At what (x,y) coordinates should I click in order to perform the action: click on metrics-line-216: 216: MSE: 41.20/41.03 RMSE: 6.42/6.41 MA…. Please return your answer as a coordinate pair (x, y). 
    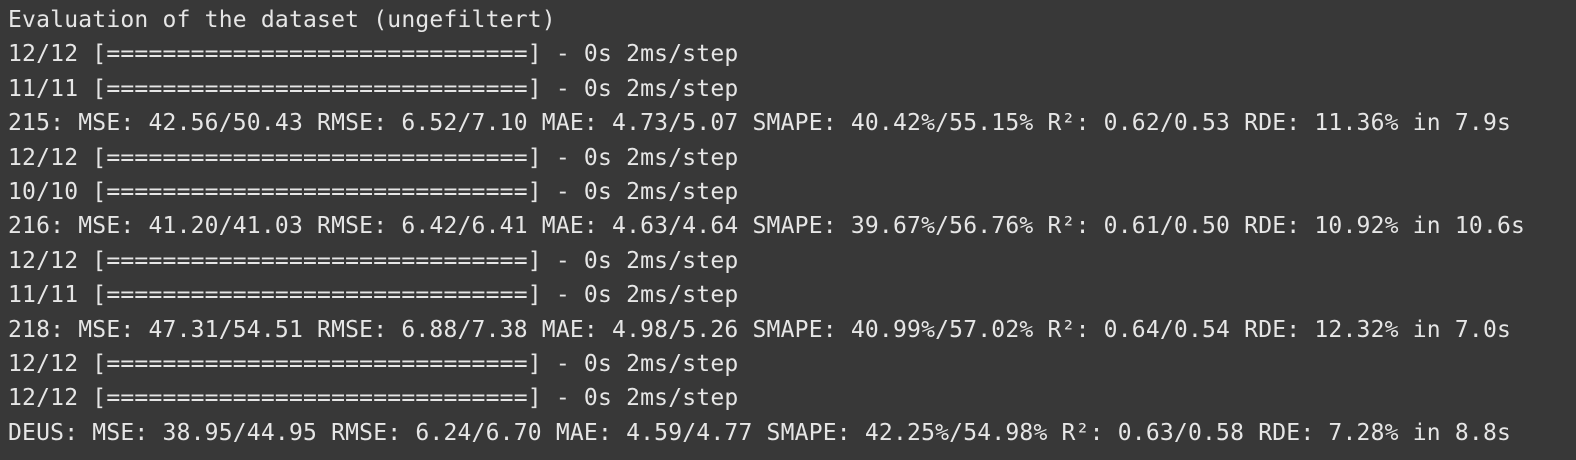
    Looking at the image, I should click on (767, 226).